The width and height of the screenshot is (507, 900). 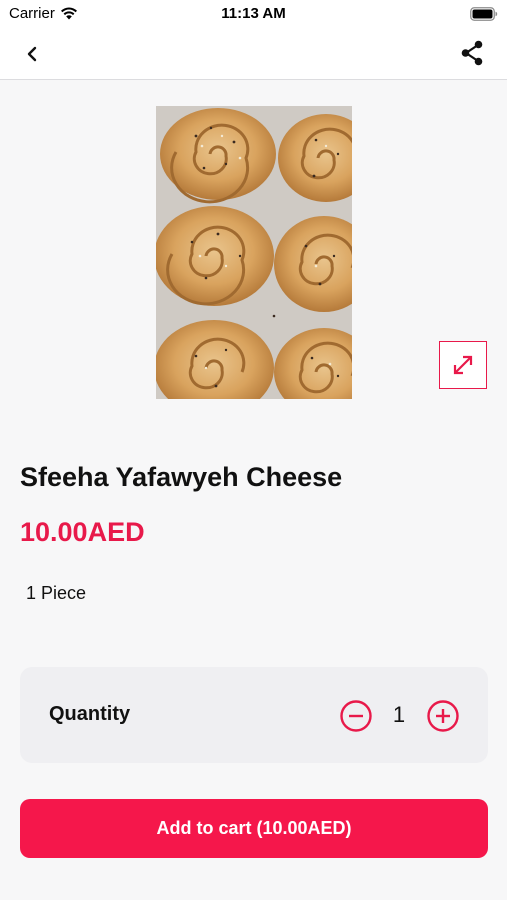 I want to click on share-button, so click(x=472, y=53).